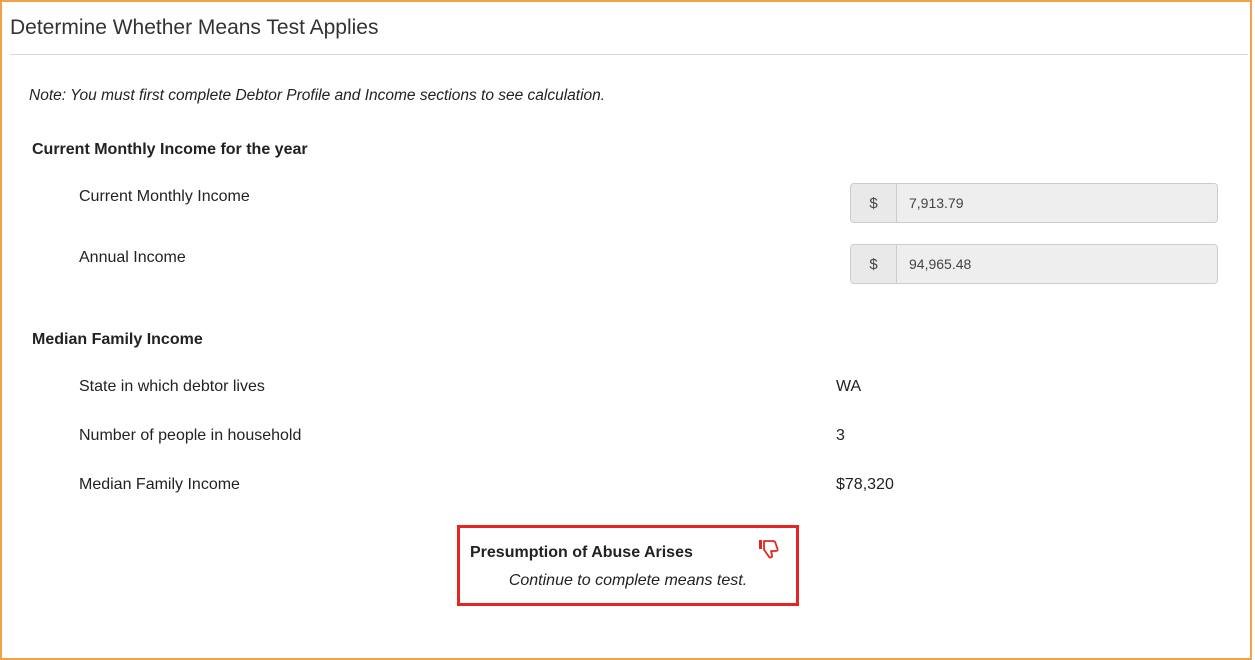 This screenshot has height=660, width=1255. Describe the element at coordinates (194, 27) in the screenshot. I see `panel-title: Determine Whether Means Test Applies` at that location.